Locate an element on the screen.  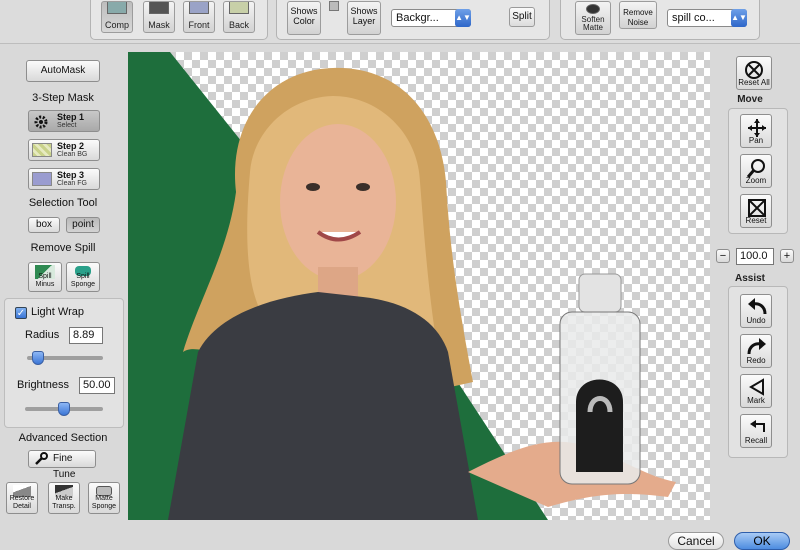
cancel-button: Cancel is located at coordinates (696, 541).